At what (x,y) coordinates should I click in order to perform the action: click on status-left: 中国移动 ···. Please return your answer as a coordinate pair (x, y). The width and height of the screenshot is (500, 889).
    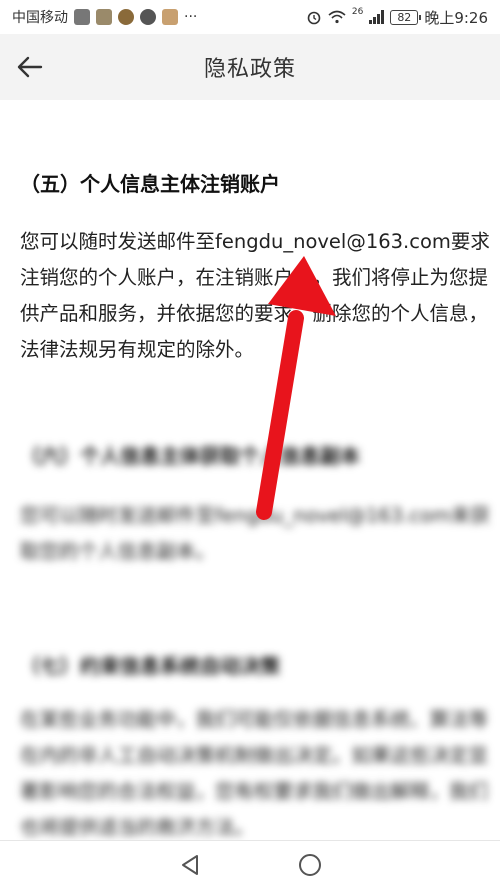
    Looking at the image, I should click on (104, 17).